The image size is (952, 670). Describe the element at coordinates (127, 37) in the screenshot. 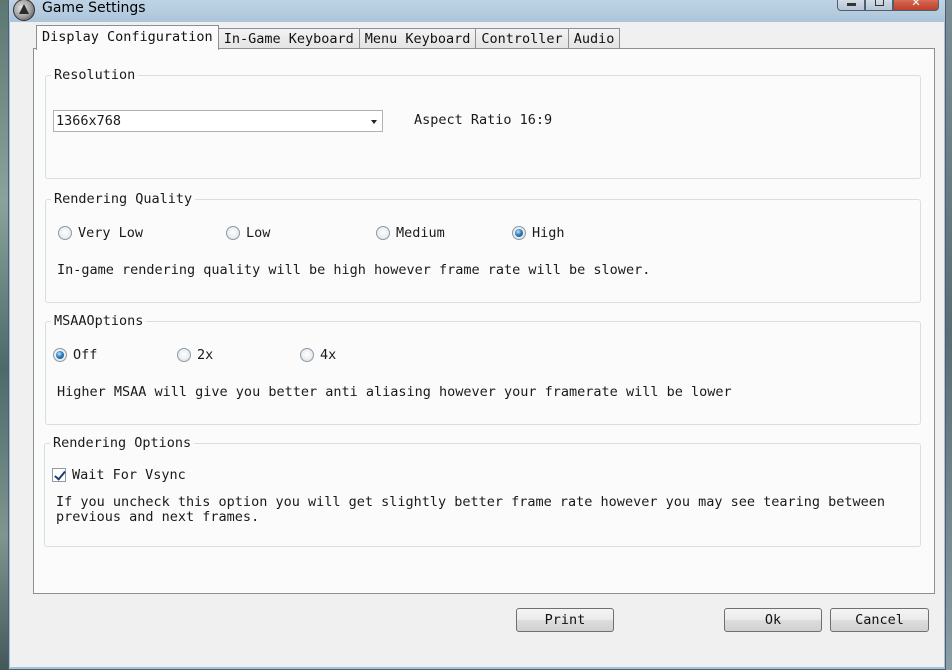

I see `tab-display-configuration: Display Configuration` at that location.